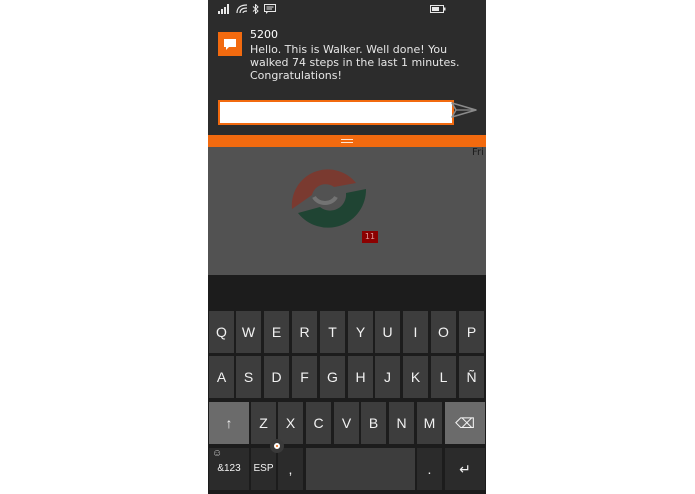 The image size is (695, 494). What do you see at coordinates (223, 9) in the screenshot?
I see `signal-icon` at bounding box center [223, 9].